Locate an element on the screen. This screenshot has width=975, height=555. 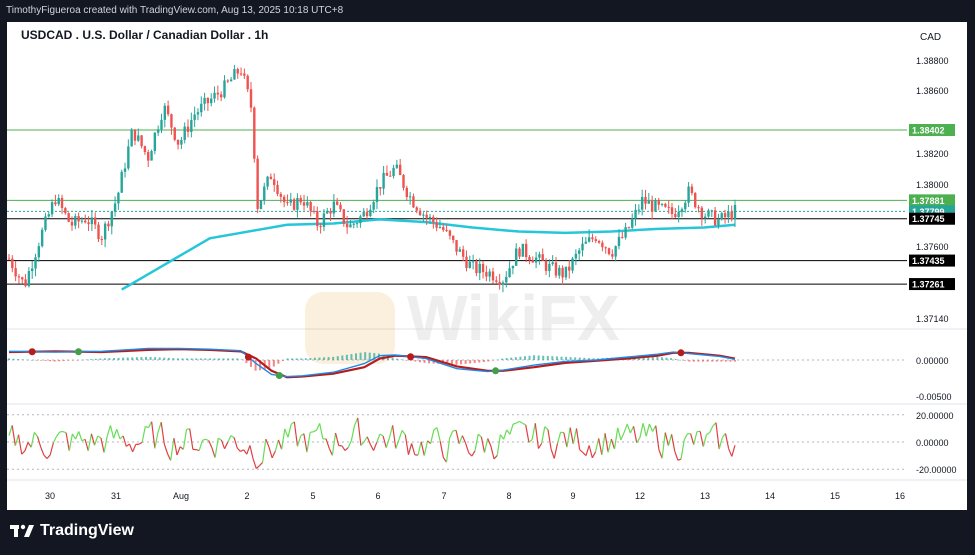
level-price-label: 1.37261 is located at coordinates (928, 285).